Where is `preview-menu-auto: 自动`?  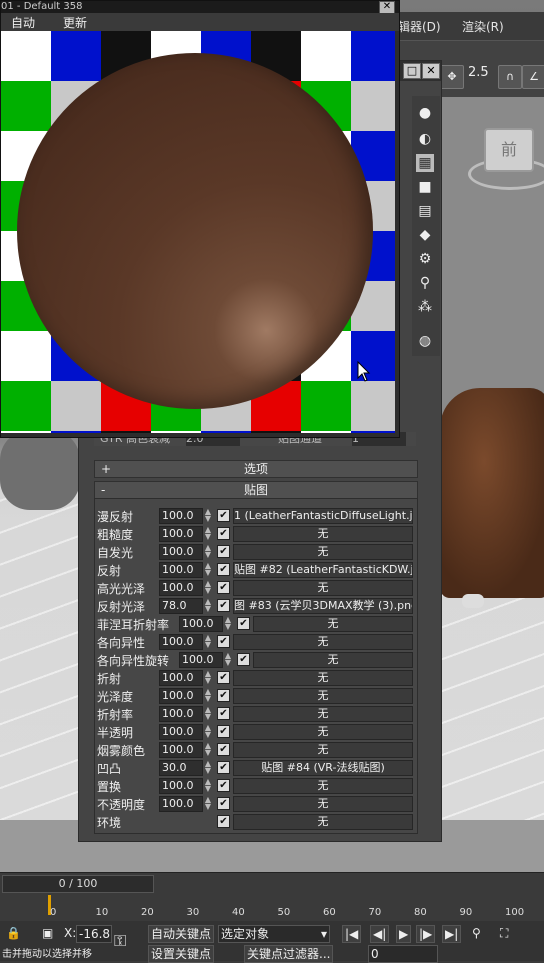
preview-menu-auto: 自动 is located at coordinates (23, 22).